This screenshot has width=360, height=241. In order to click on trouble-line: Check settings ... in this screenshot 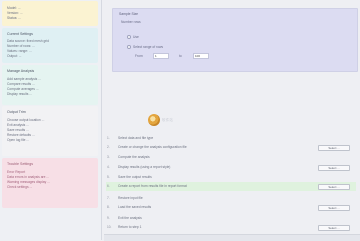, I will do `click(20, 187)`.